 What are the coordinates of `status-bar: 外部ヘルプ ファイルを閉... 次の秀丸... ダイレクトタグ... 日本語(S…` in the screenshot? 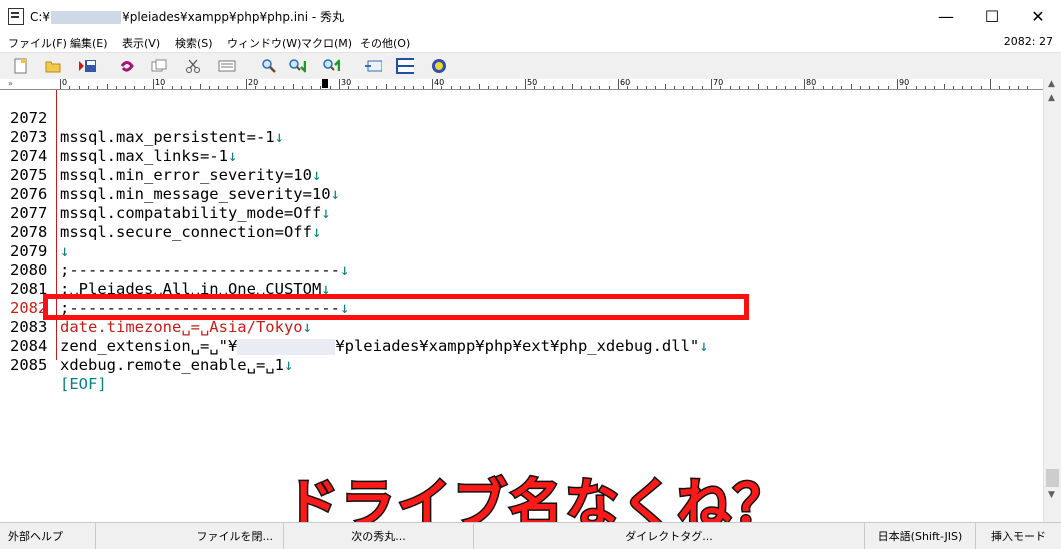 It's located at (530, 535).